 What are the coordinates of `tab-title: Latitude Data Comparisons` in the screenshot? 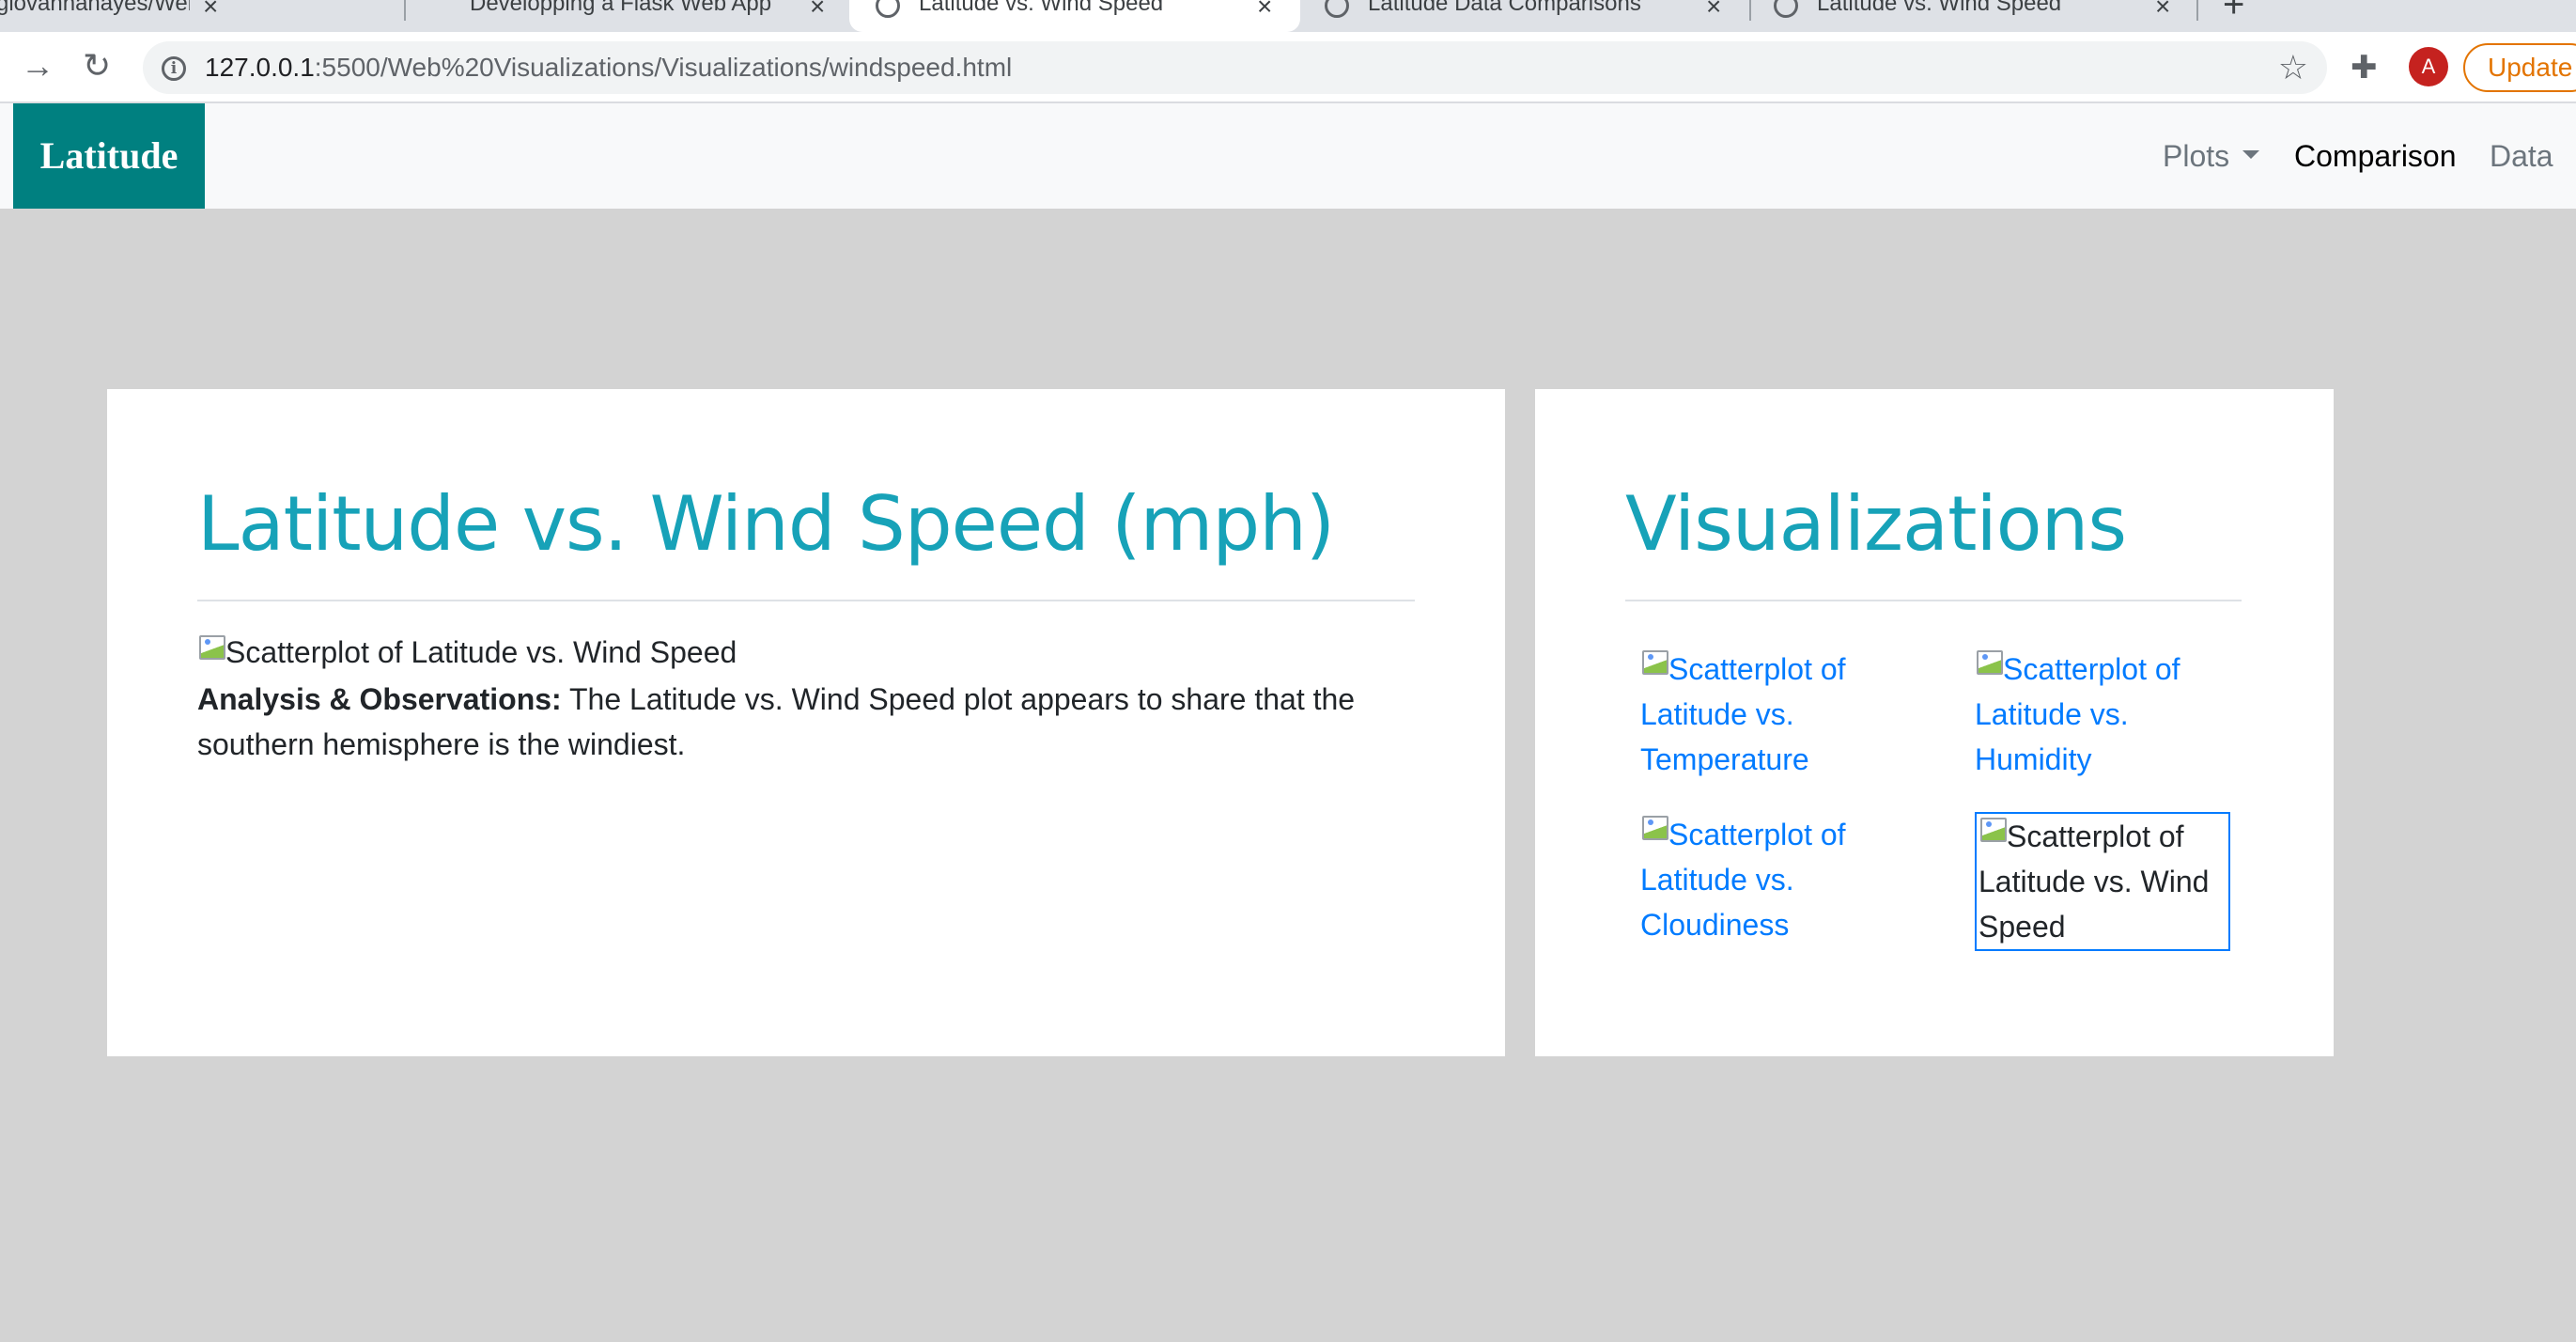 It's located at (1505, 8).